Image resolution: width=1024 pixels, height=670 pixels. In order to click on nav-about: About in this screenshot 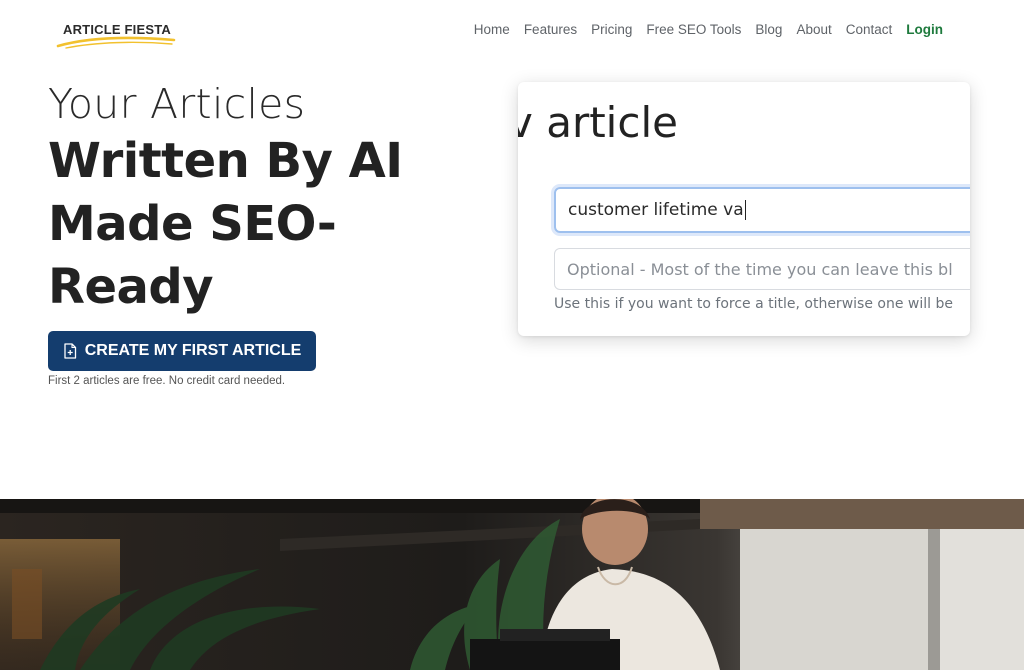, I will do `click(813, 30)`.